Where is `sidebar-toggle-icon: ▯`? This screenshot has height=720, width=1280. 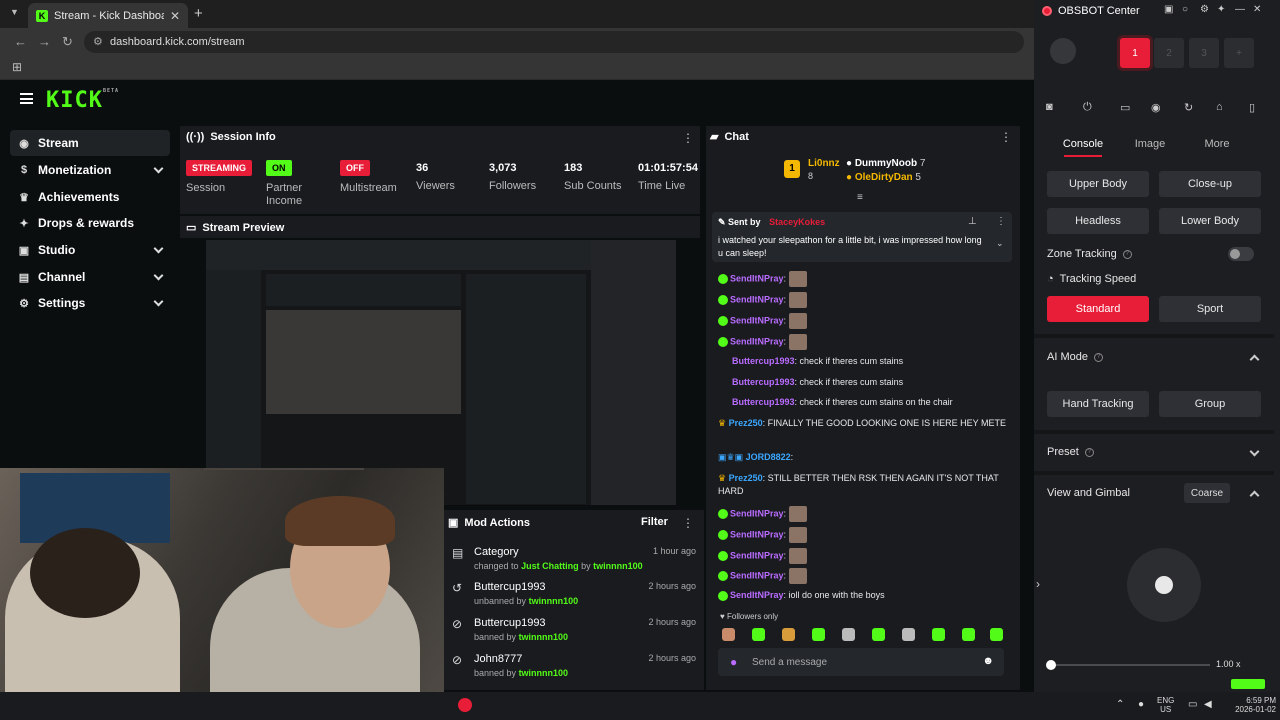 sidebar-toggle-icon: ▯ is located at coordinates (1252, 107).